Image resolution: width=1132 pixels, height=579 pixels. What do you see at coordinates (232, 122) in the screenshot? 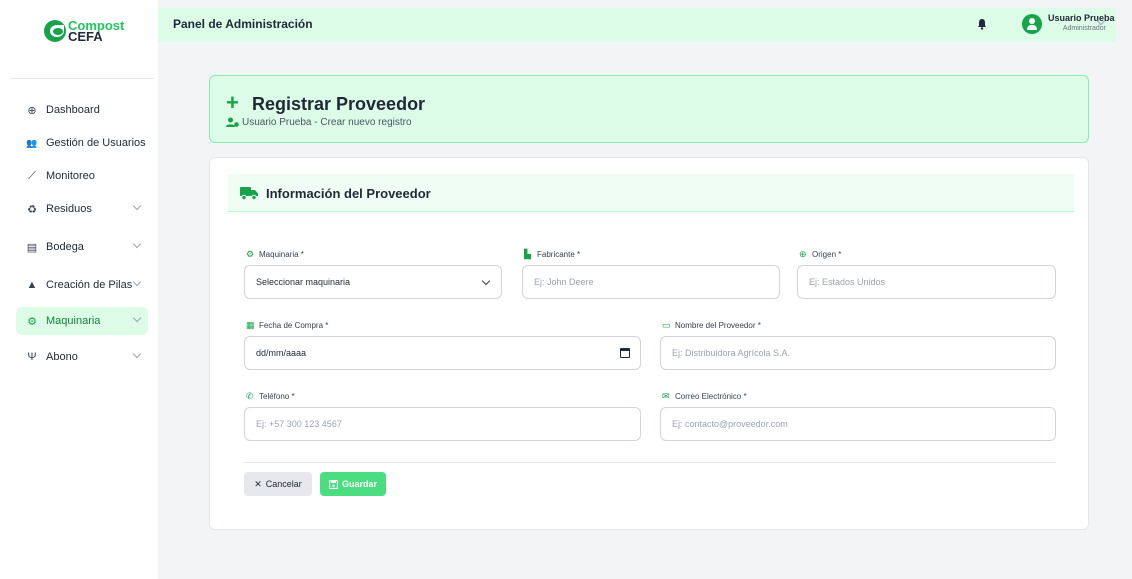
I see `user-plus-icon` at bounding box center [232, 122].